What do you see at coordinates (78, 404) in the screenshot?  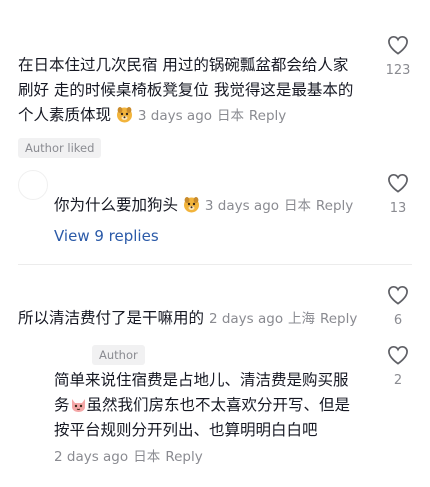 I see `cat-face-emoji-icon` at bounding box center [78, 404].